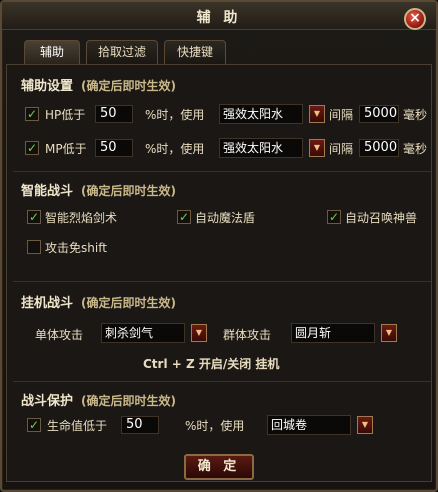  I want to click on tab-hotkeys: 快捷键, so click(195, 52).